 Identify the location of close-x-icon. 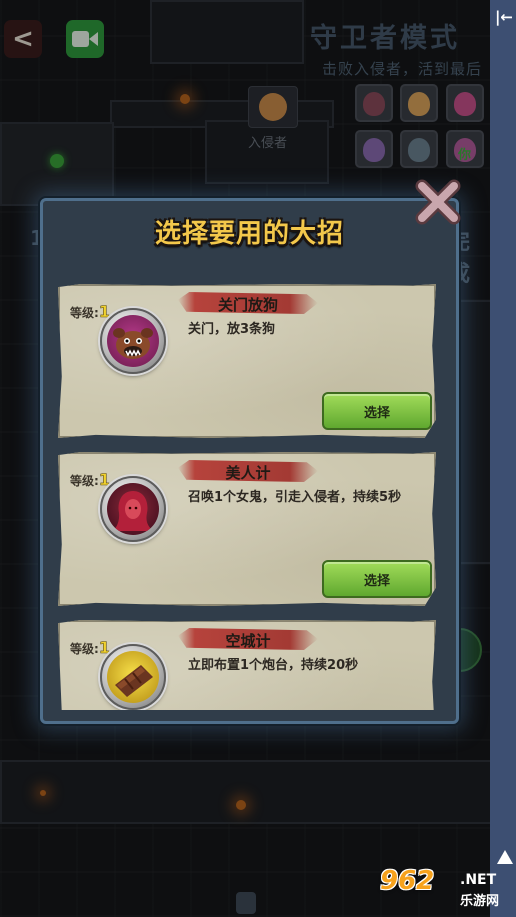
(438, 202).